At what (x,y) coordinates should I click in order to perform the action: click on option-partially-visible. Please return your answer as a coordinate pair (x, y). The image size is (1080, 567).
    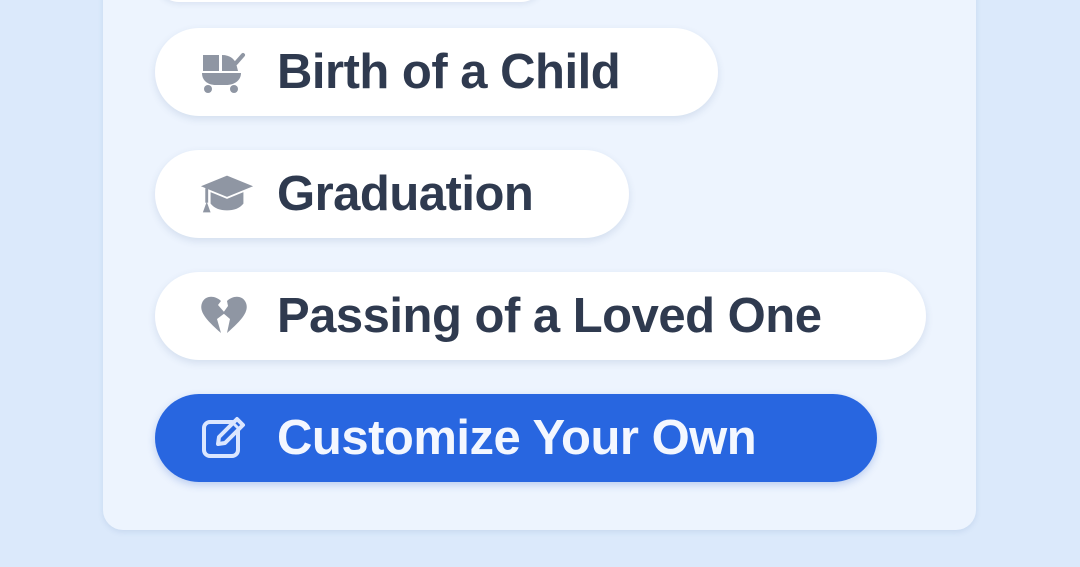
    Looking at the image, I should click on (350, 1).